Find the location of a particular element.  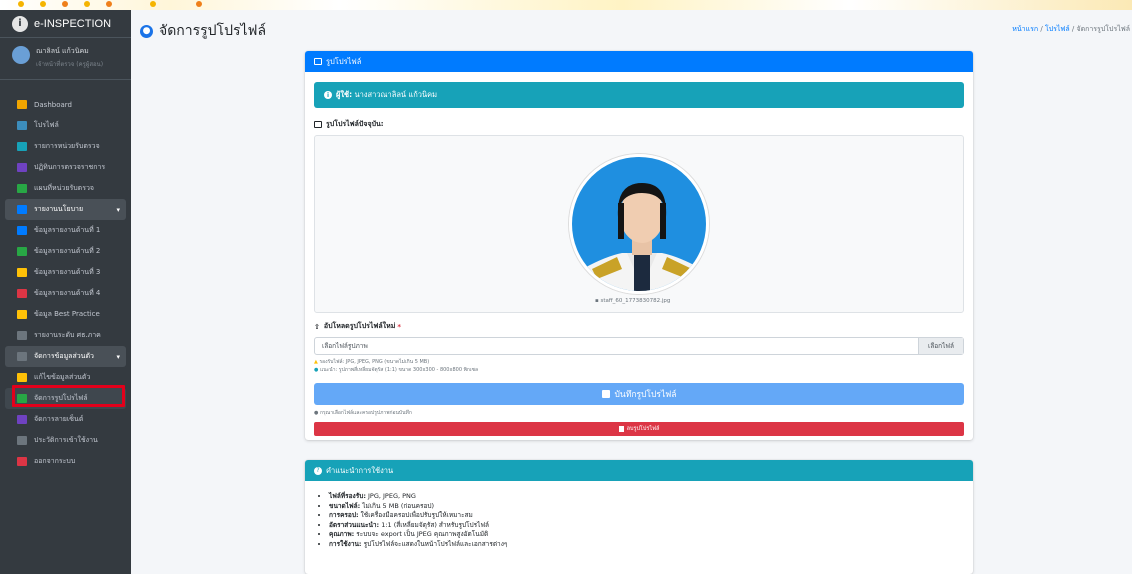

info-icon: ● is located at coordinates (316, 413).